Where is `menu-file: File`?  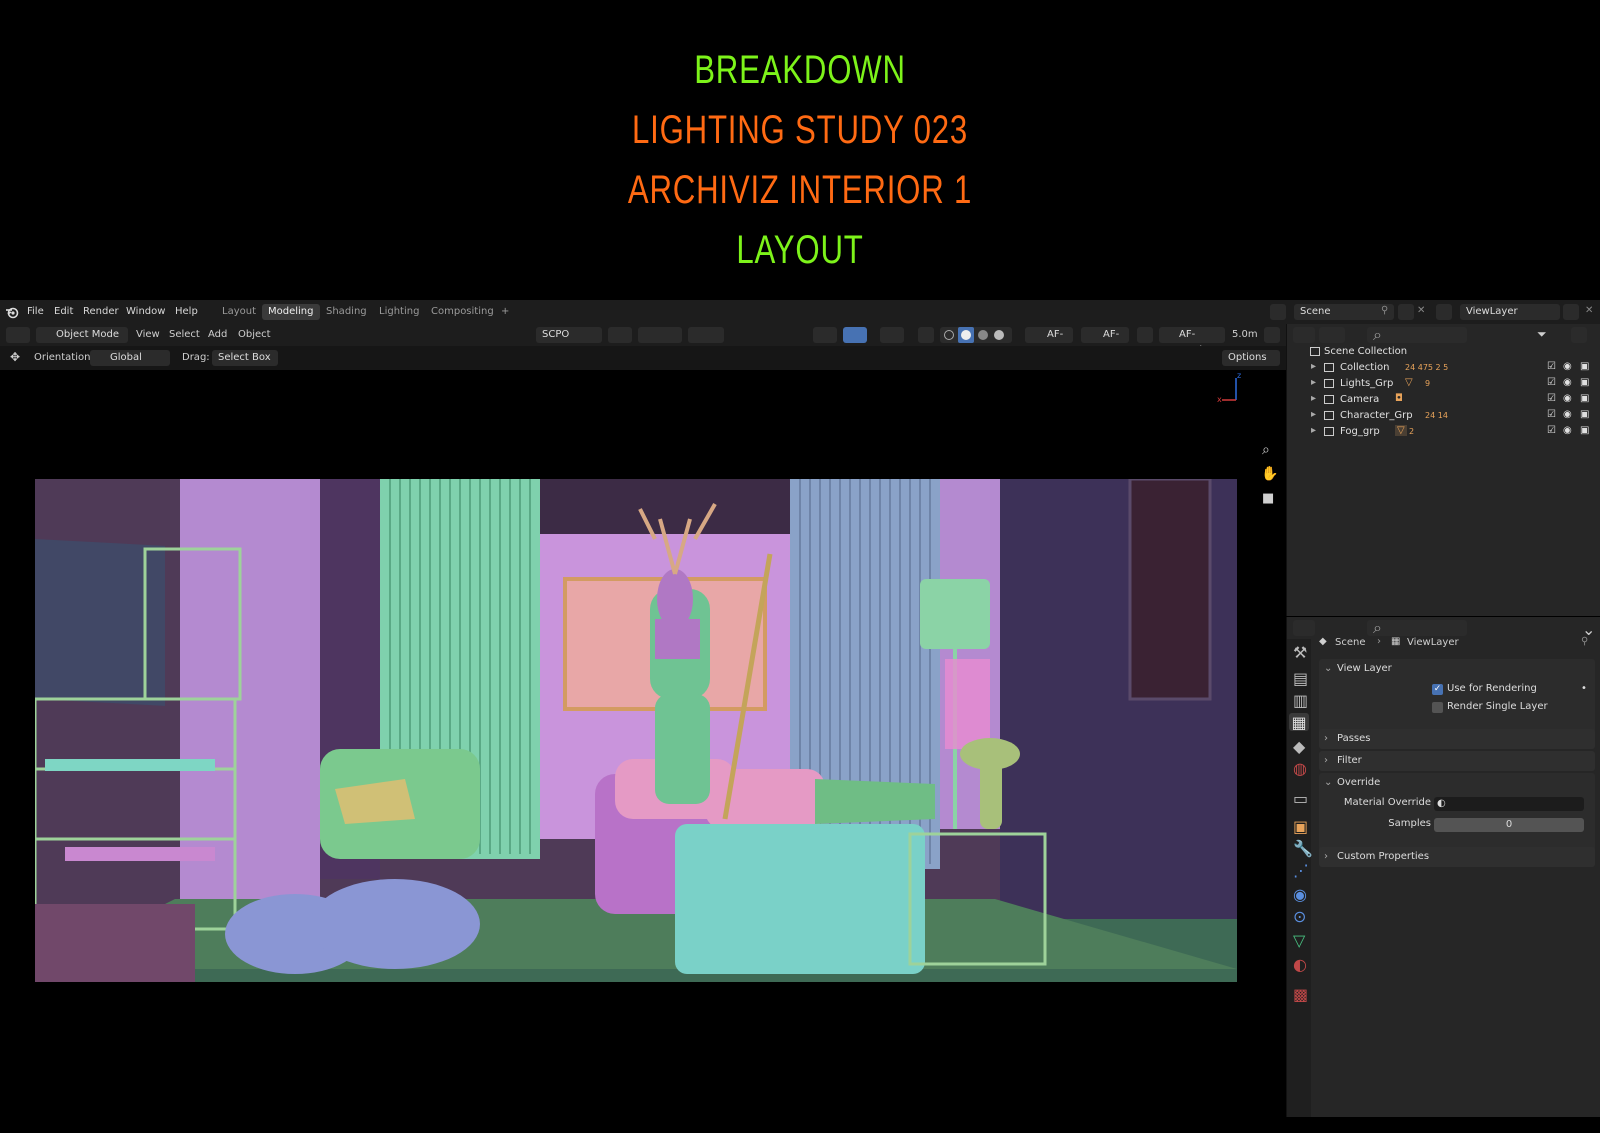
menu-file: File is located at coordinates (35, 311).